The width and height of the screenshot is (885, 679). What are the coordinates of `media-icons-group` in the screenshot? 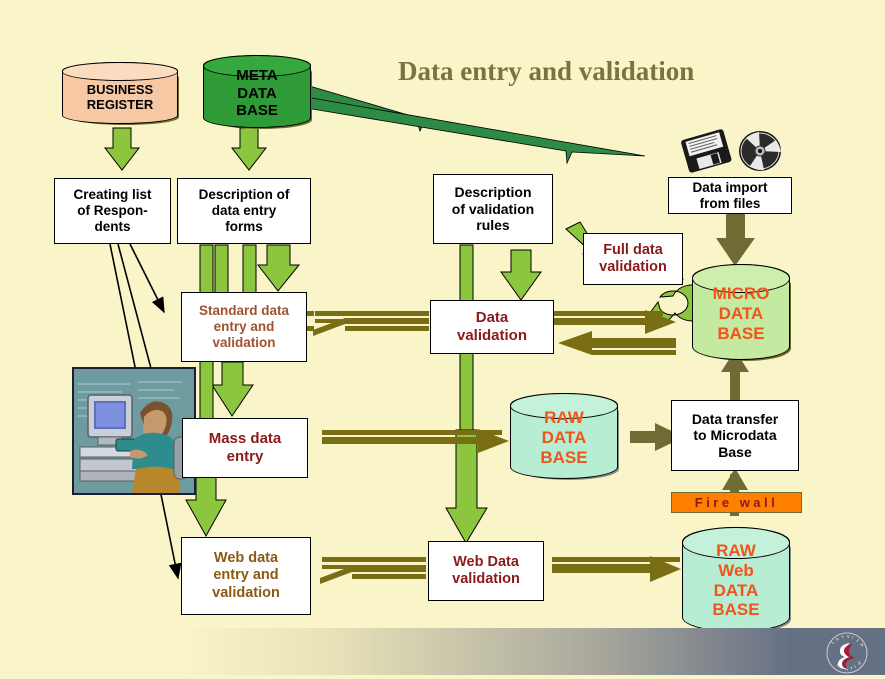 It's located at (732, 150).